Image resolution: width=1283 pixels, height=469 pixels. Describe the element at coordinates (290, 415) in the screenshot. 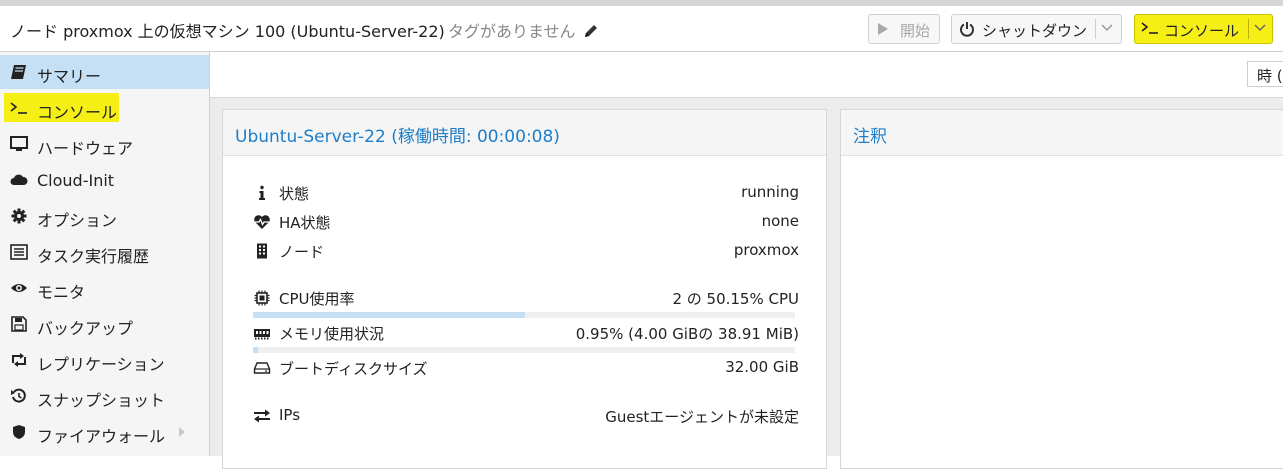

I see `ips-label: IPs` at that location.